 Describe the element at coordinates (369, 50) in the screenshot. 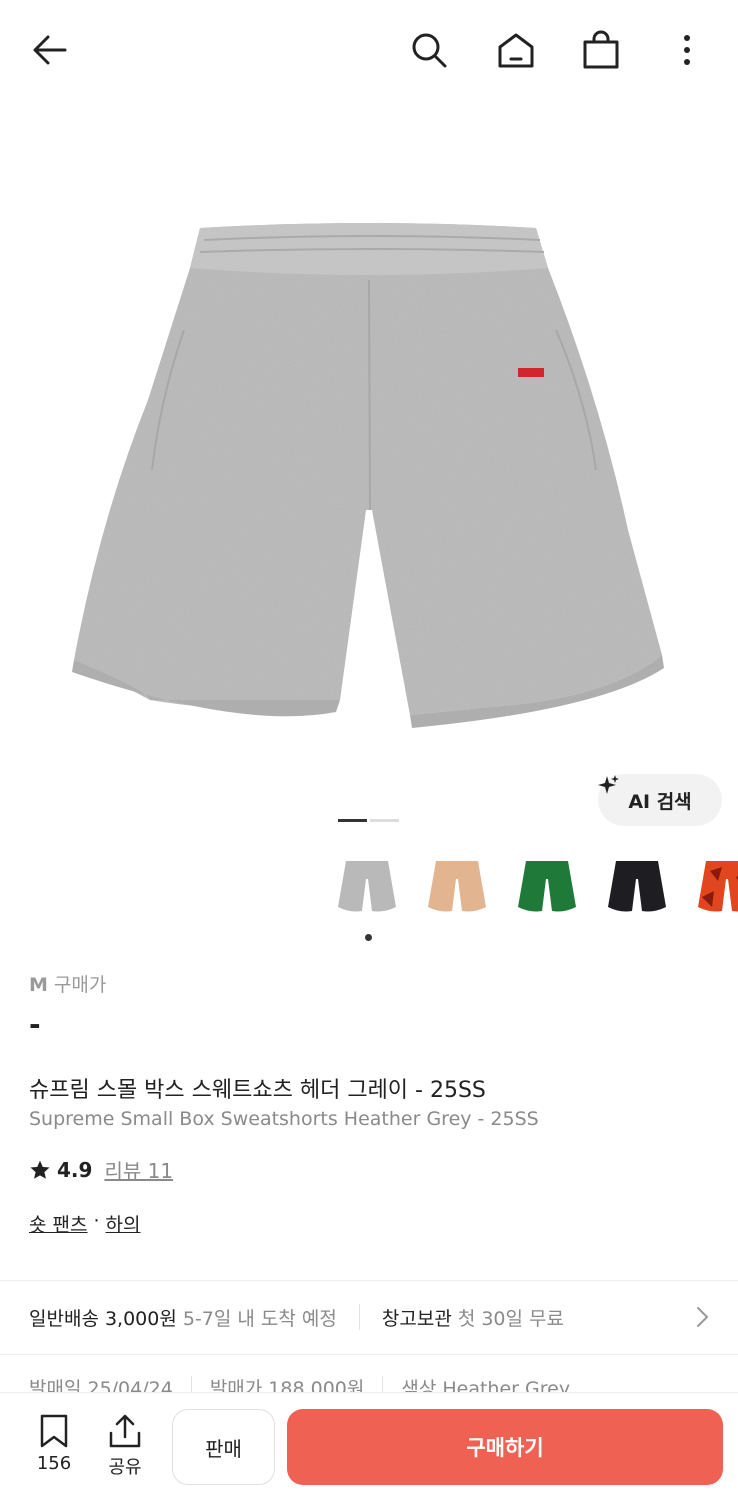

I see `top-app-bar` at that location.